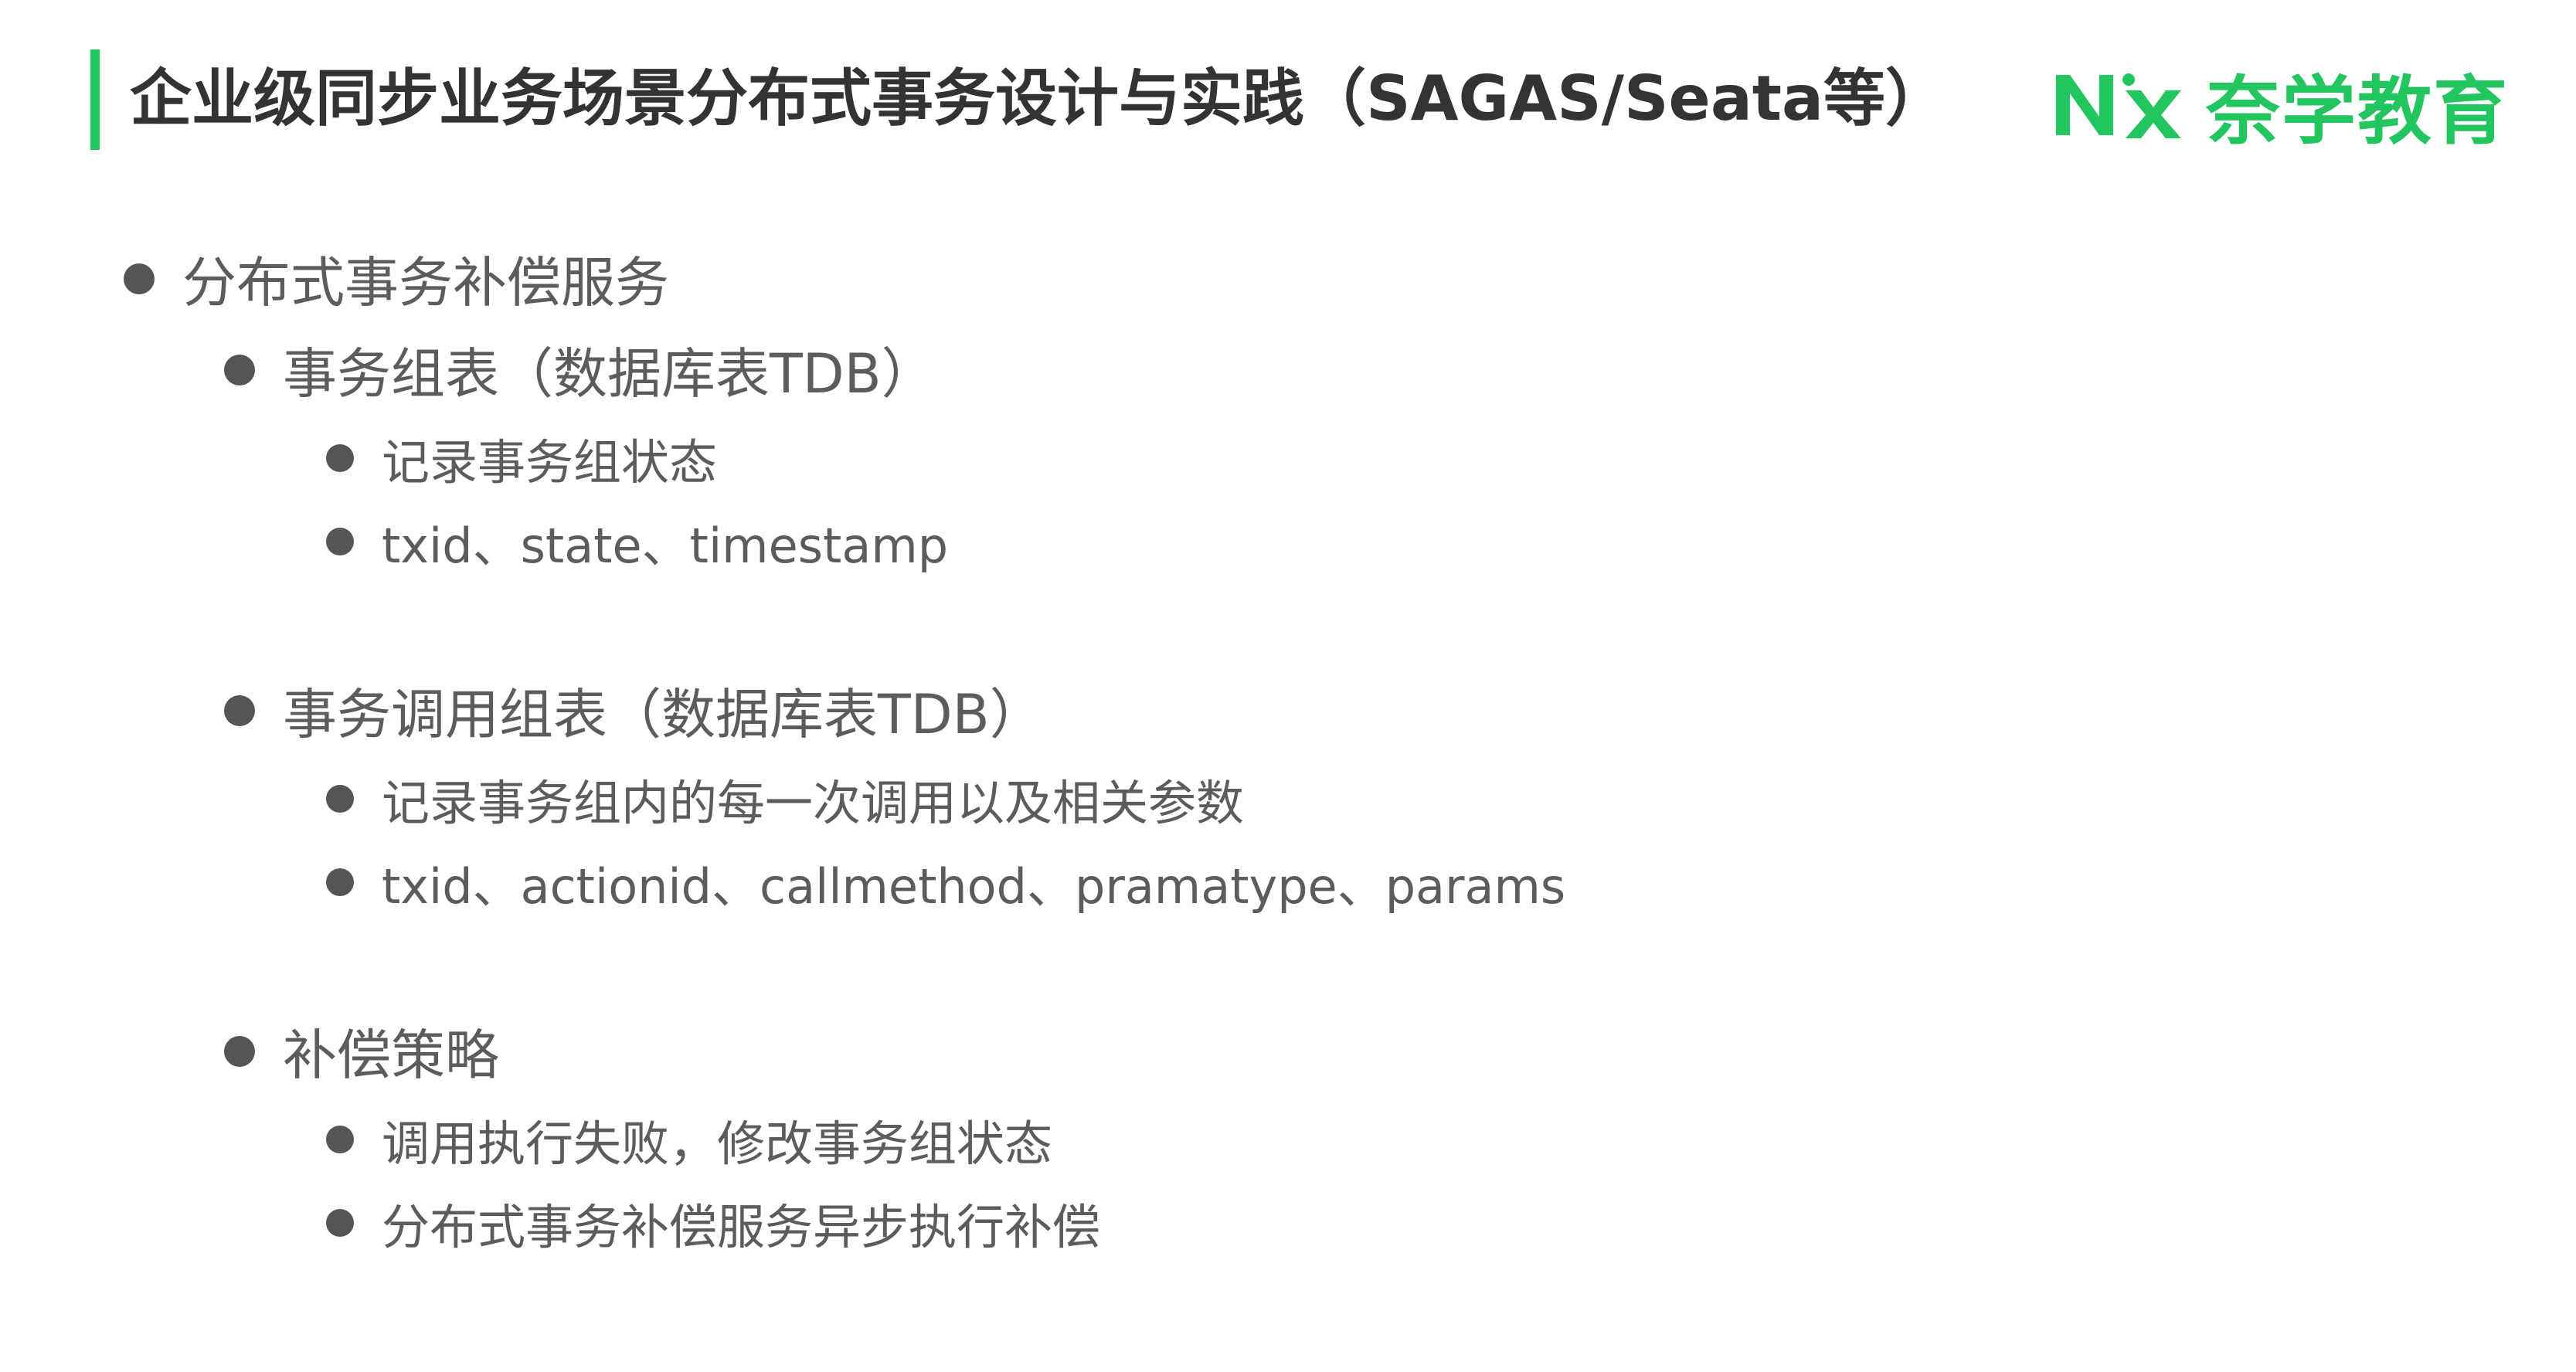 This screenshot has width=2576, height=1372. I want to click on brand-logo: 奈学教育, so click(2280, 108).